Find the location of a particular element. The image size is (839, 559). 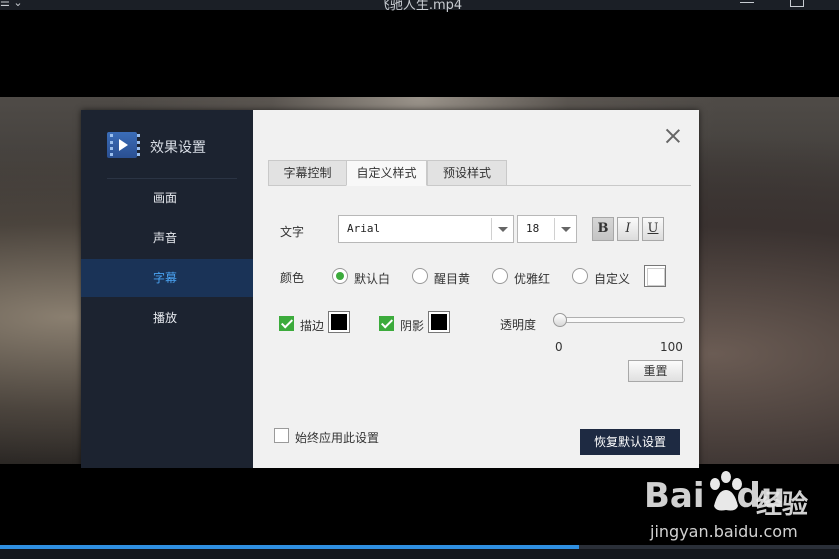

settings-sidebar: 效果设置 画面 声音 字幕 播放 is located at coordinates (167, 289).